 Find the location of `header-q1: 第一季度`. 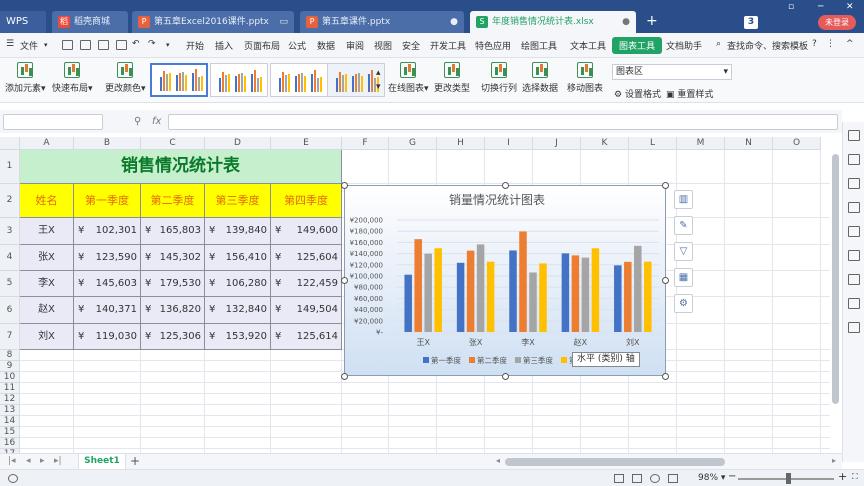

header-q1: 第一季度 is located at coordinates (107, 201).